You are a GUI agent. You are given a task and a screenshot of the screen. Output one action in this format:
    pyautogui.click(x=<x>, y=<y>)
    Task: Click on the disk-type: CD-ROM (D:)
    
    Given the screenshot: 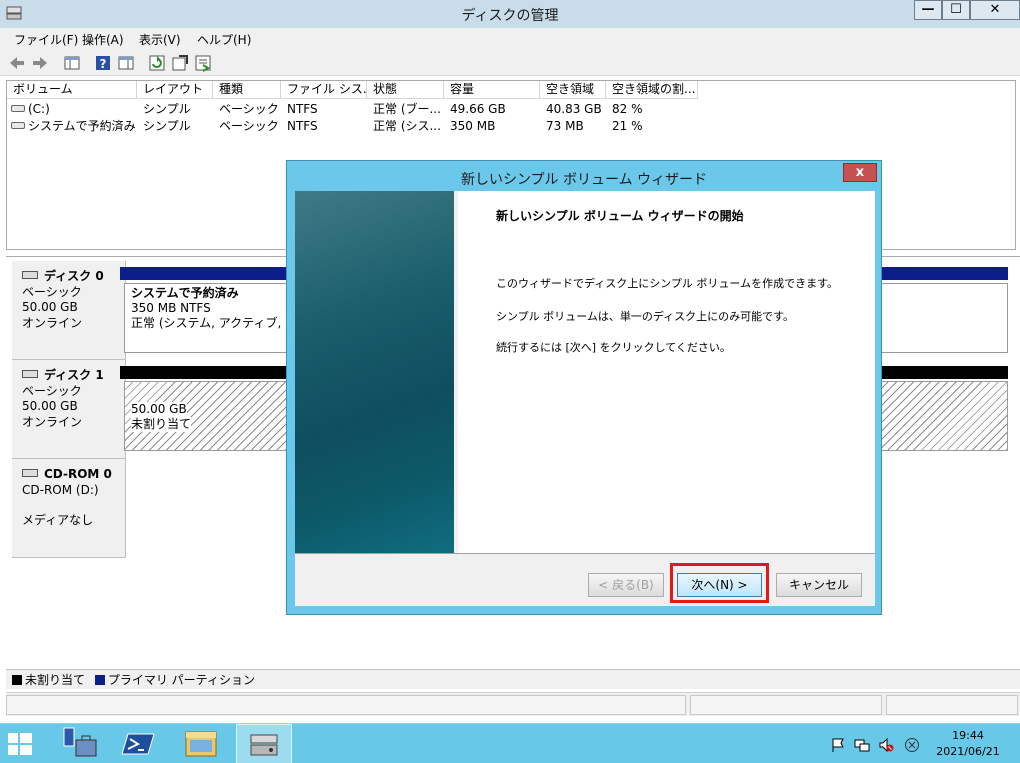 What is the action you would take?
    pyautogui.click(x=60, y=489)
    